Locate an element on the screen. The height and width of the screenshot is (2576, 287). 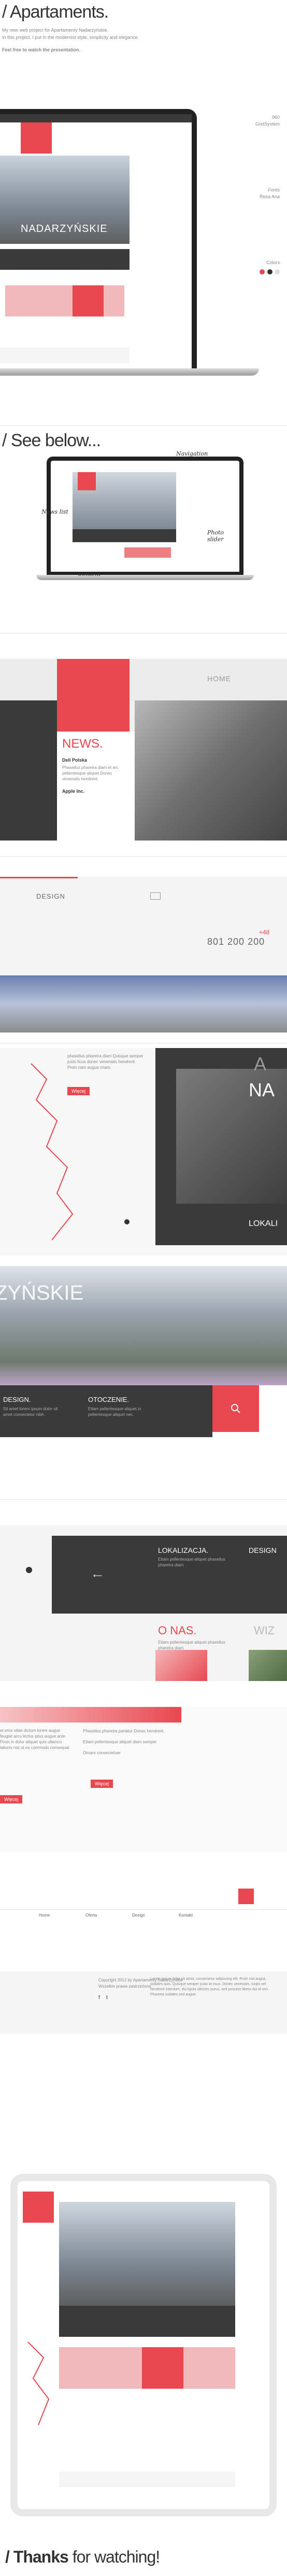
phone-number: 801 200 200 is located at coordinates (236, 941).